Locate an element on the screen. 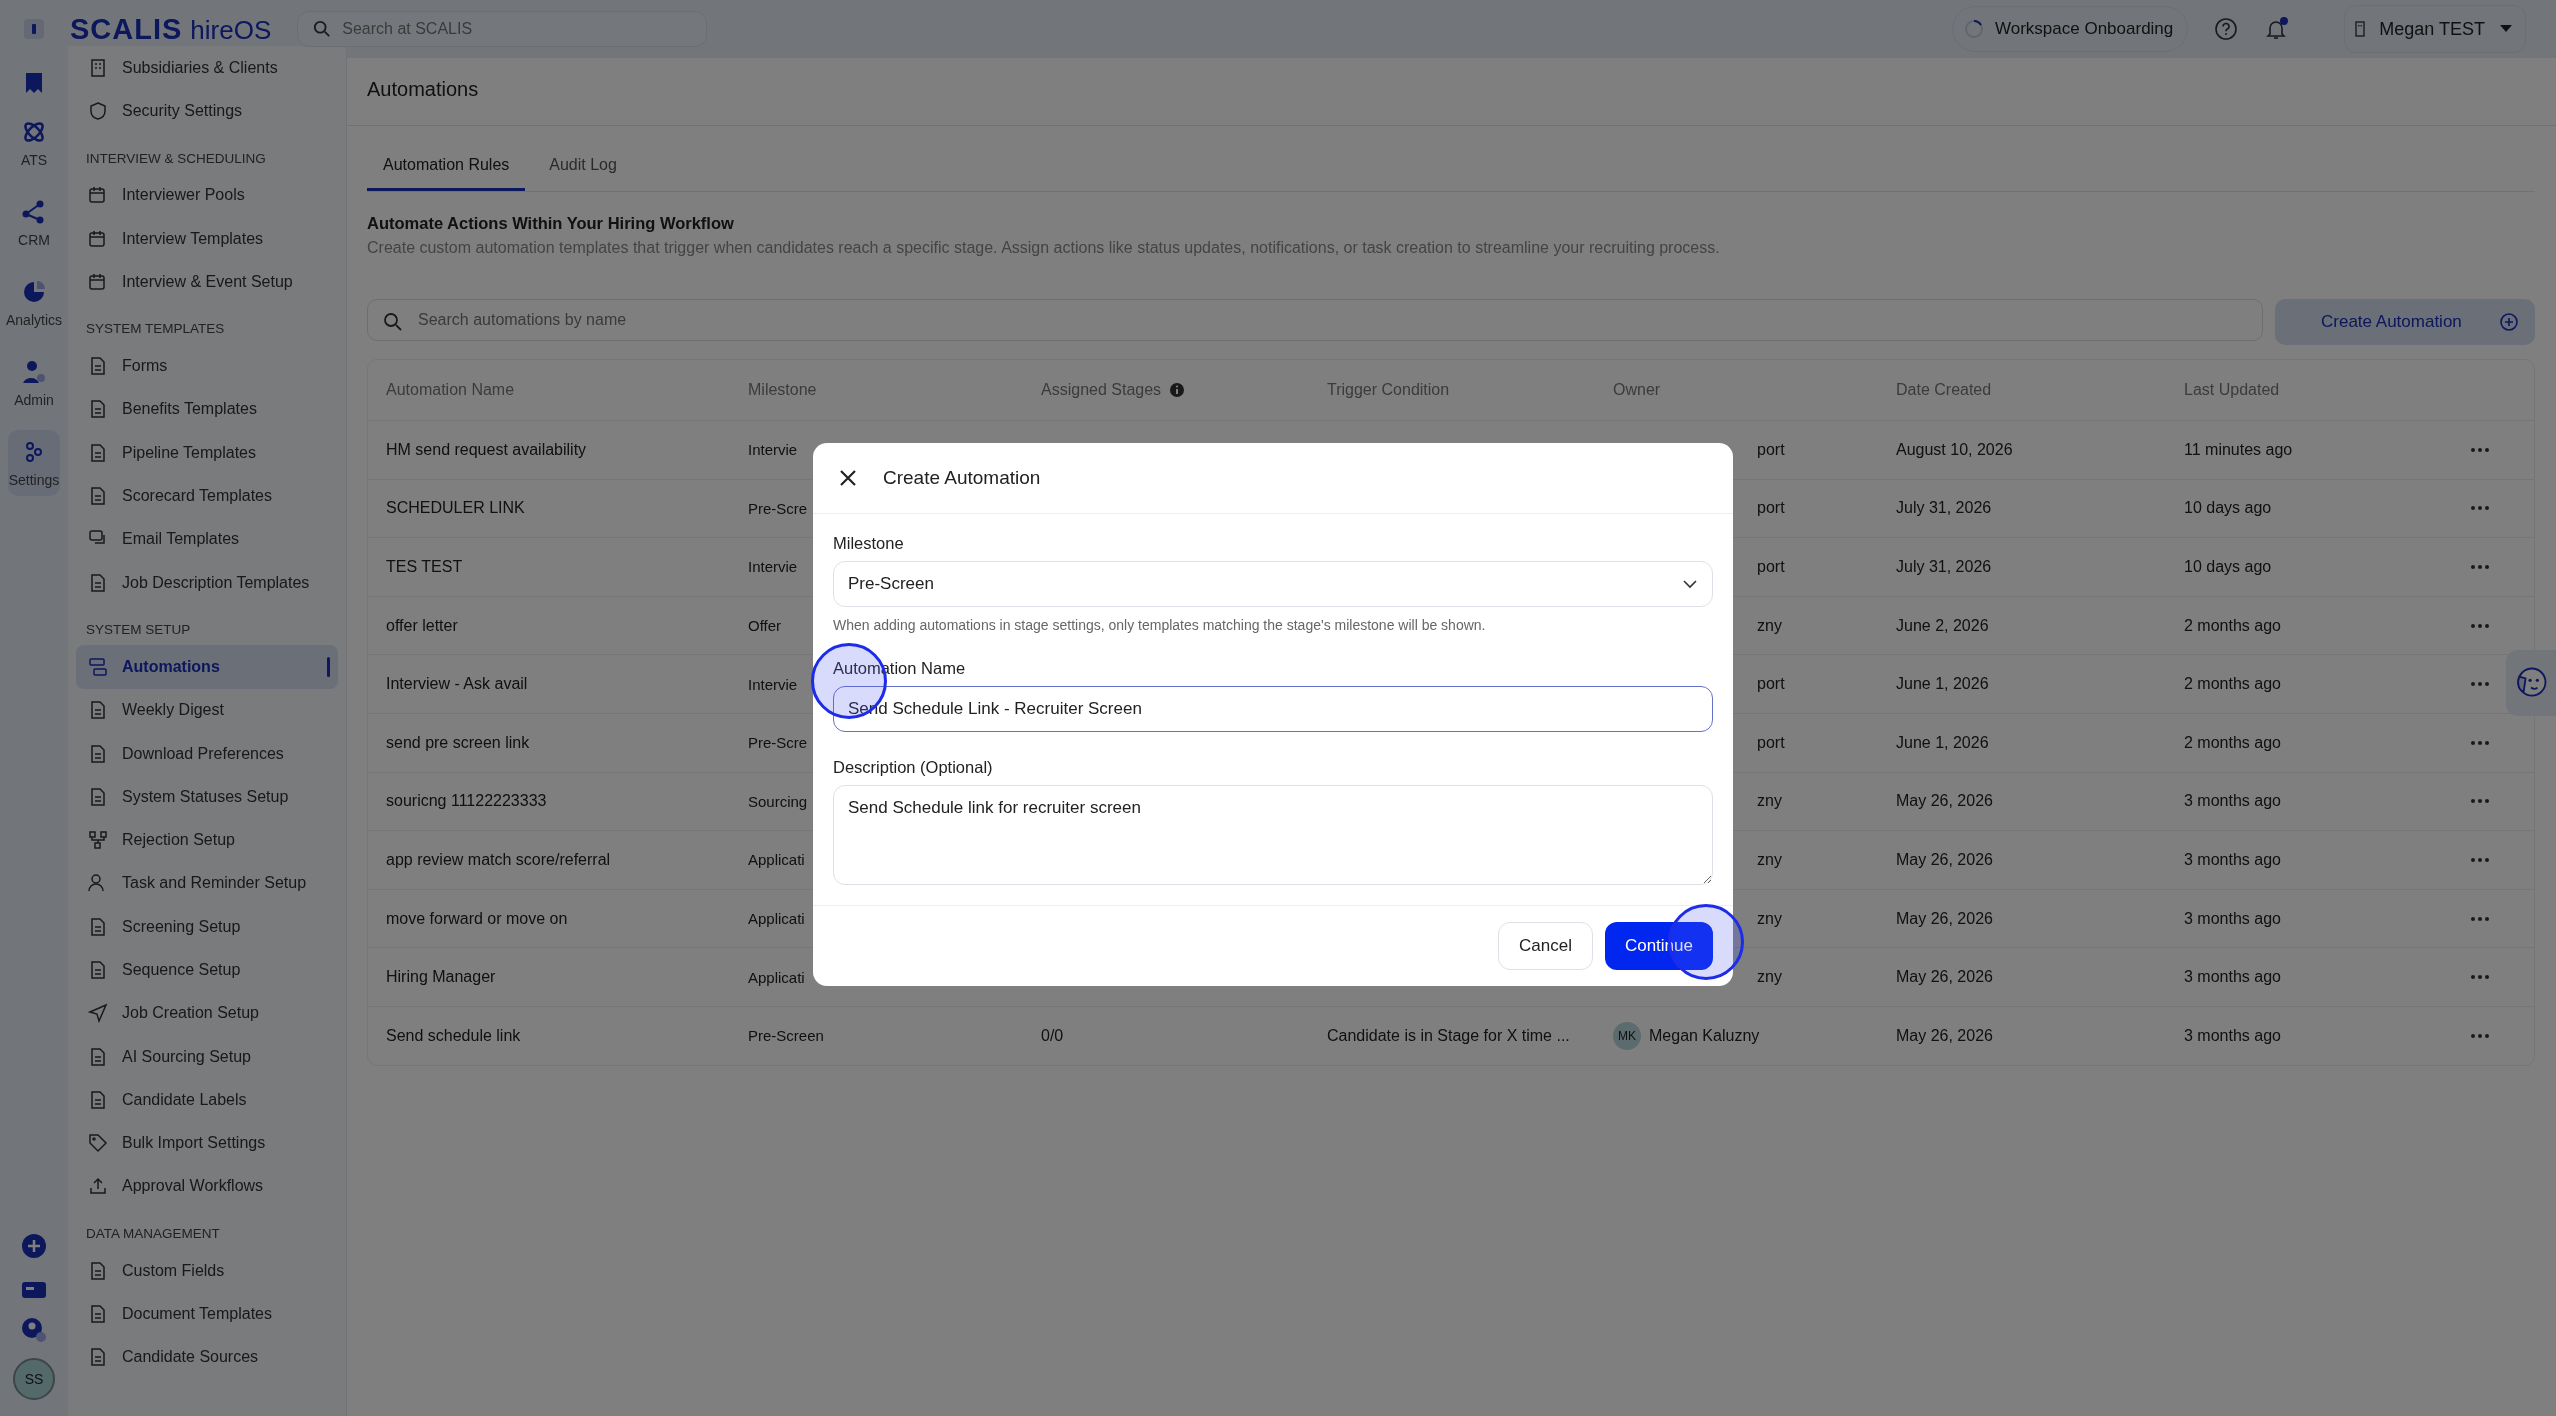  description-field: Send Schedule link for recruiter screen is located at coordinates (1273, 835).